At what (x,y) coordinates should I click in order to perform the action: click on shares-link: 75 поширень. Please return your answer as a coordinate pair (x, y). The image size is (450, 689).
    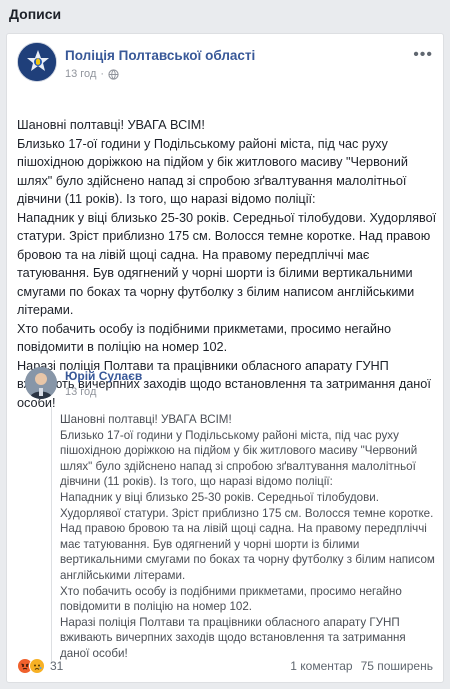
    Looking at the image, I should click on (397, 666).